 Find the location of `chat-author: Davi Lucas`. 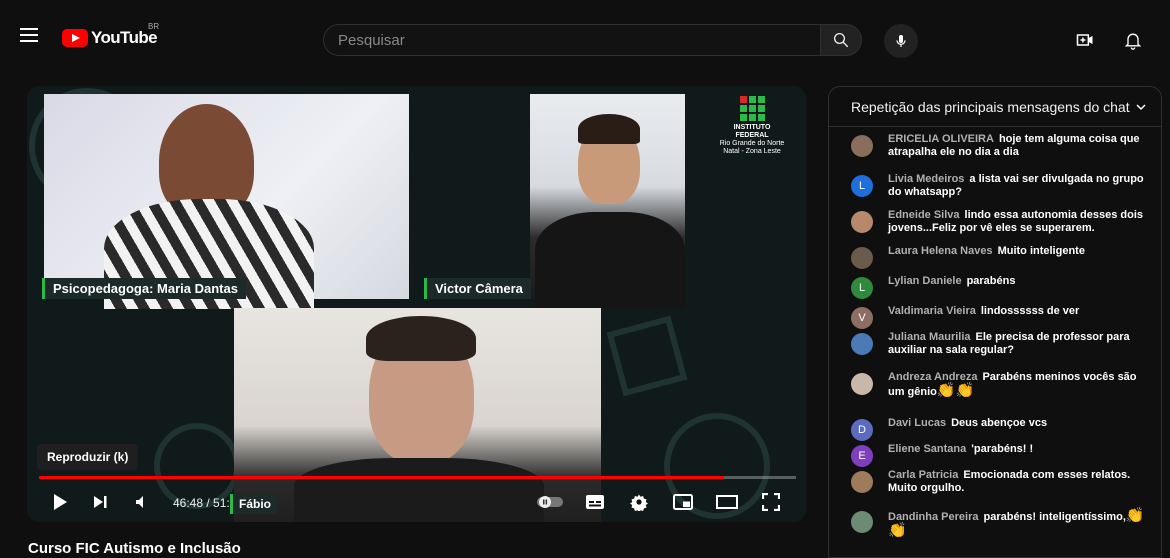

chat-author: Davi Lucas is located at coordinates (917, 423).